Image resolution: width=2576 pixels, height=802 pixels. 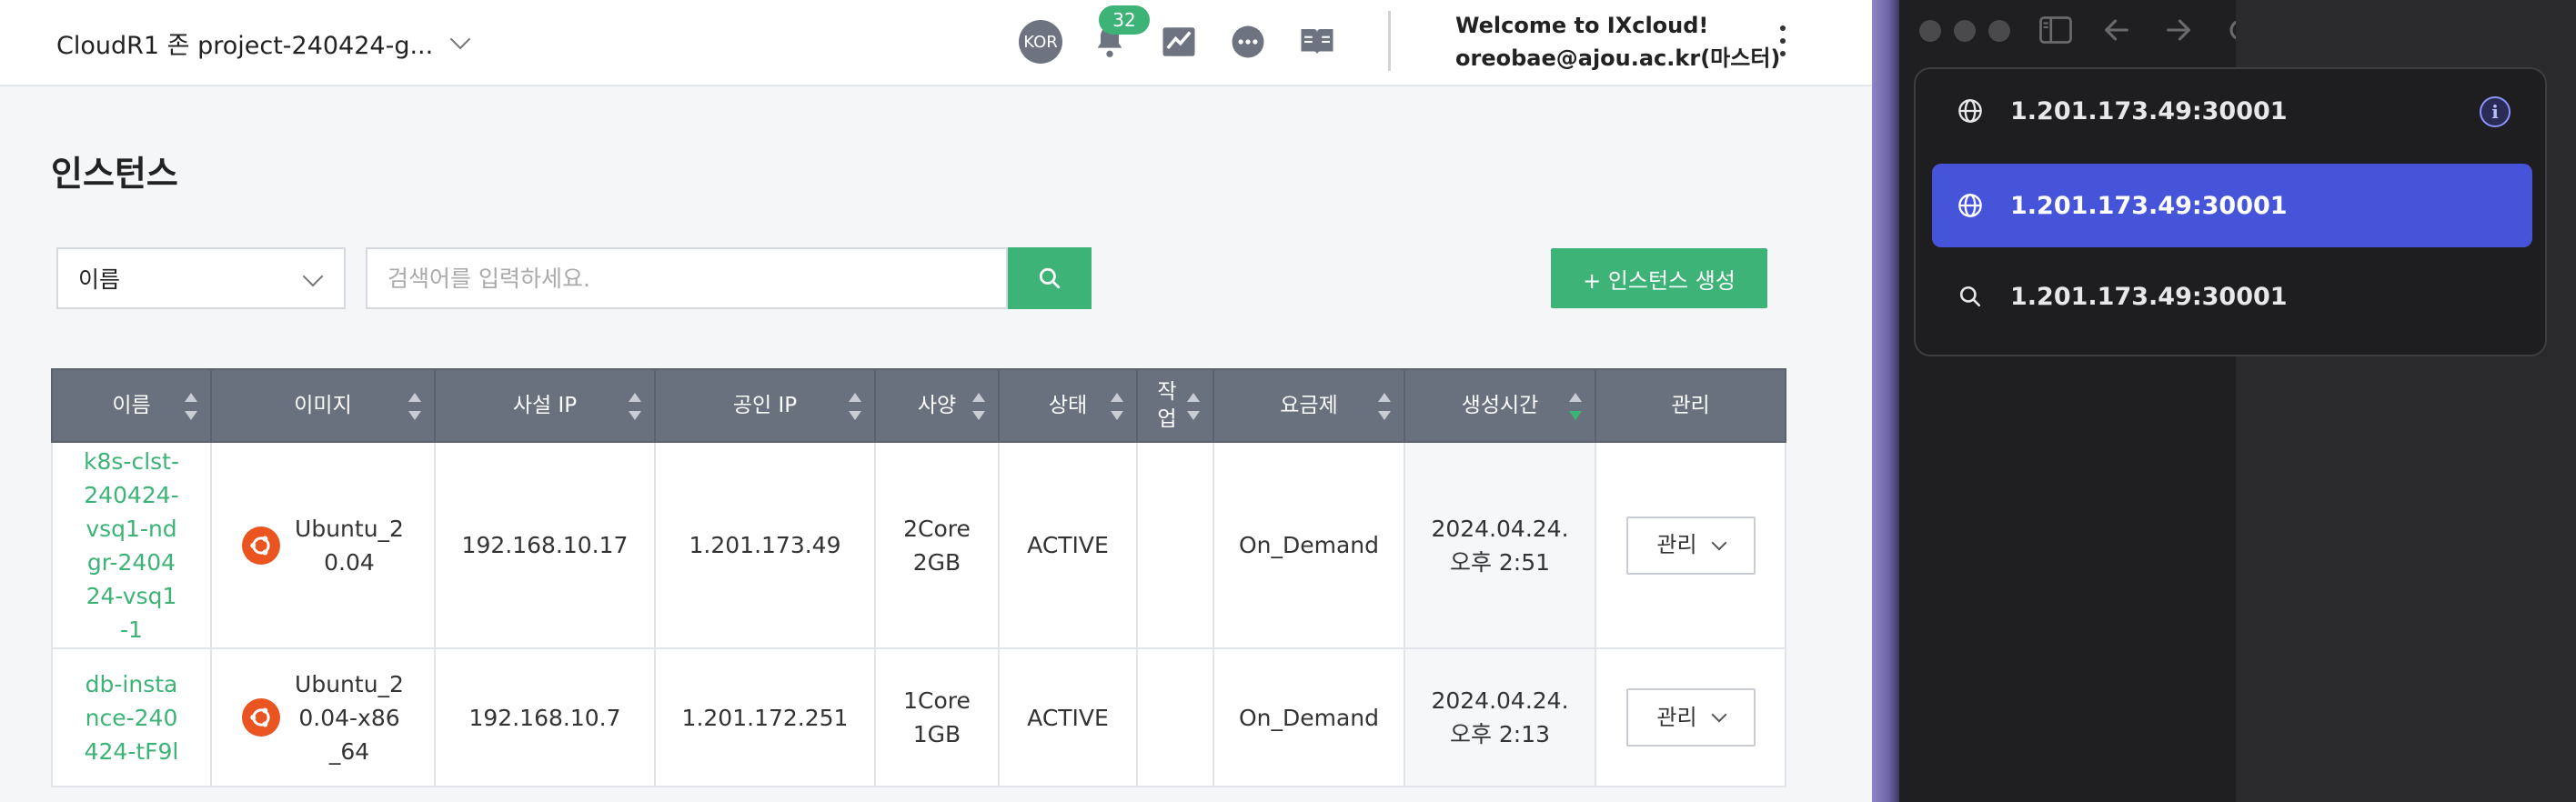 What do you see at coordinates (937, 717) in the screenshot?
I see `spec: 1Core 1GB` at bounding box center [937, 717].